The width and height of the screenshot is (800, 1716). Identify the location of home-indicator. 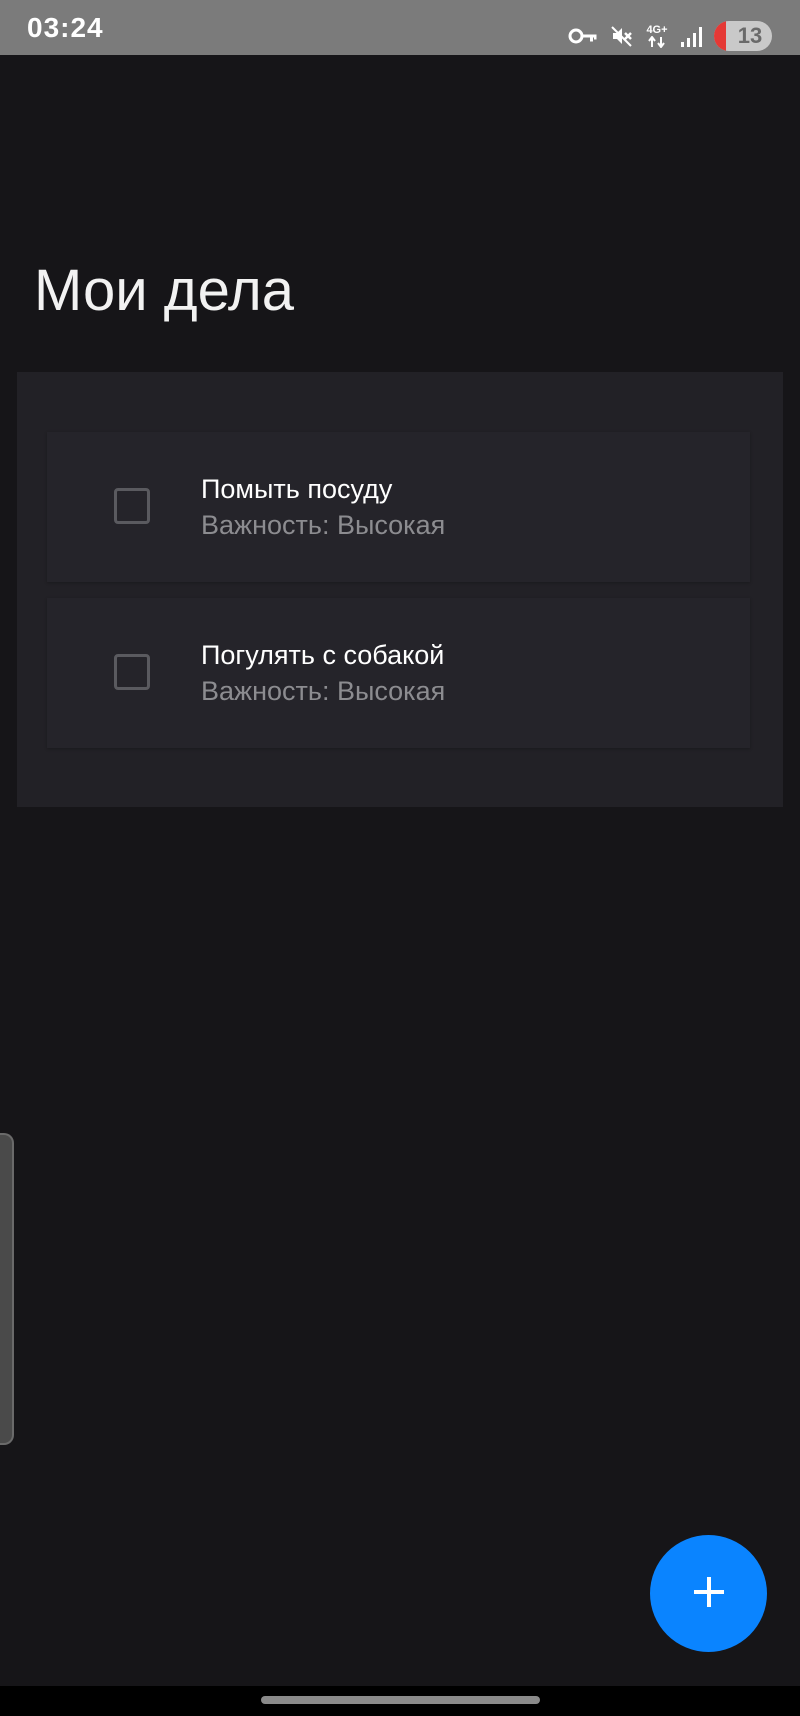
(400, 1700).